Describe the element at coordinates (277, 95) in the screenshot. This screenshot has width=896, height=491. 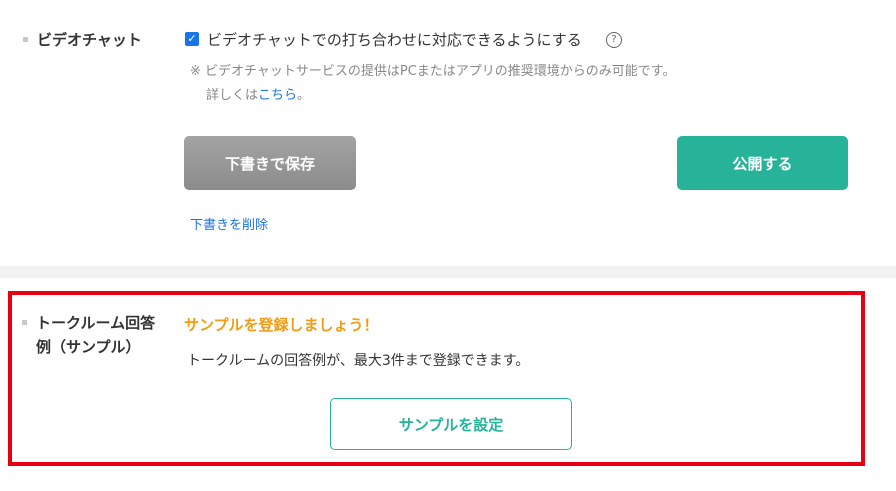
I see `details-link: こちら` at that location.